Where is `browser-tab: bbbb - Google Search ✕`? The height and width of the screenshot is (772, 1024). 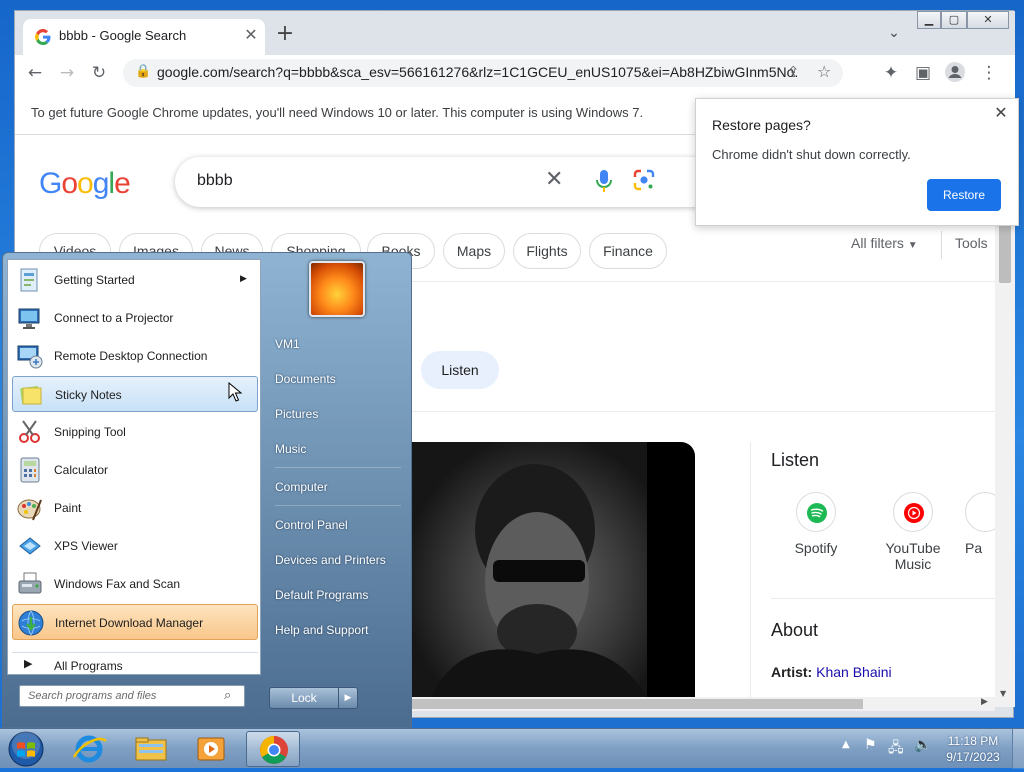
browser-tab: bbbb - Google Search ✕ is located at coordinates (144, 37).